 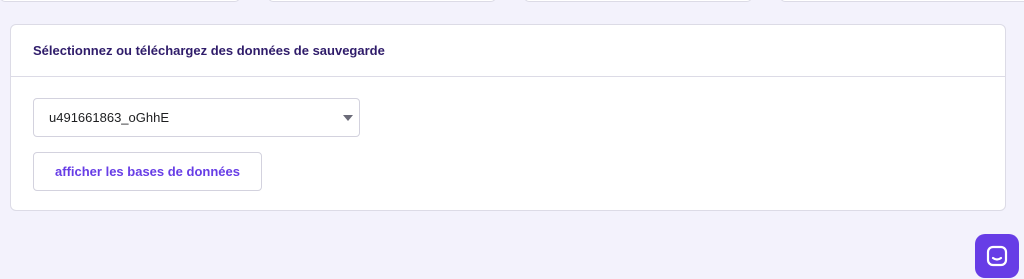 I want to click on backup-select-value: u491661863_oGhhE, so click(x=109, y=117).